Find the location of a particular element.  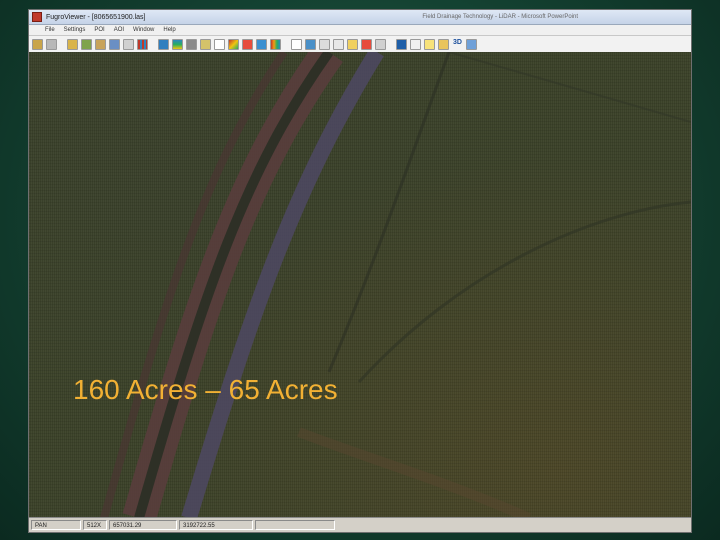

field-top-line is located at coordinates (569, 87).